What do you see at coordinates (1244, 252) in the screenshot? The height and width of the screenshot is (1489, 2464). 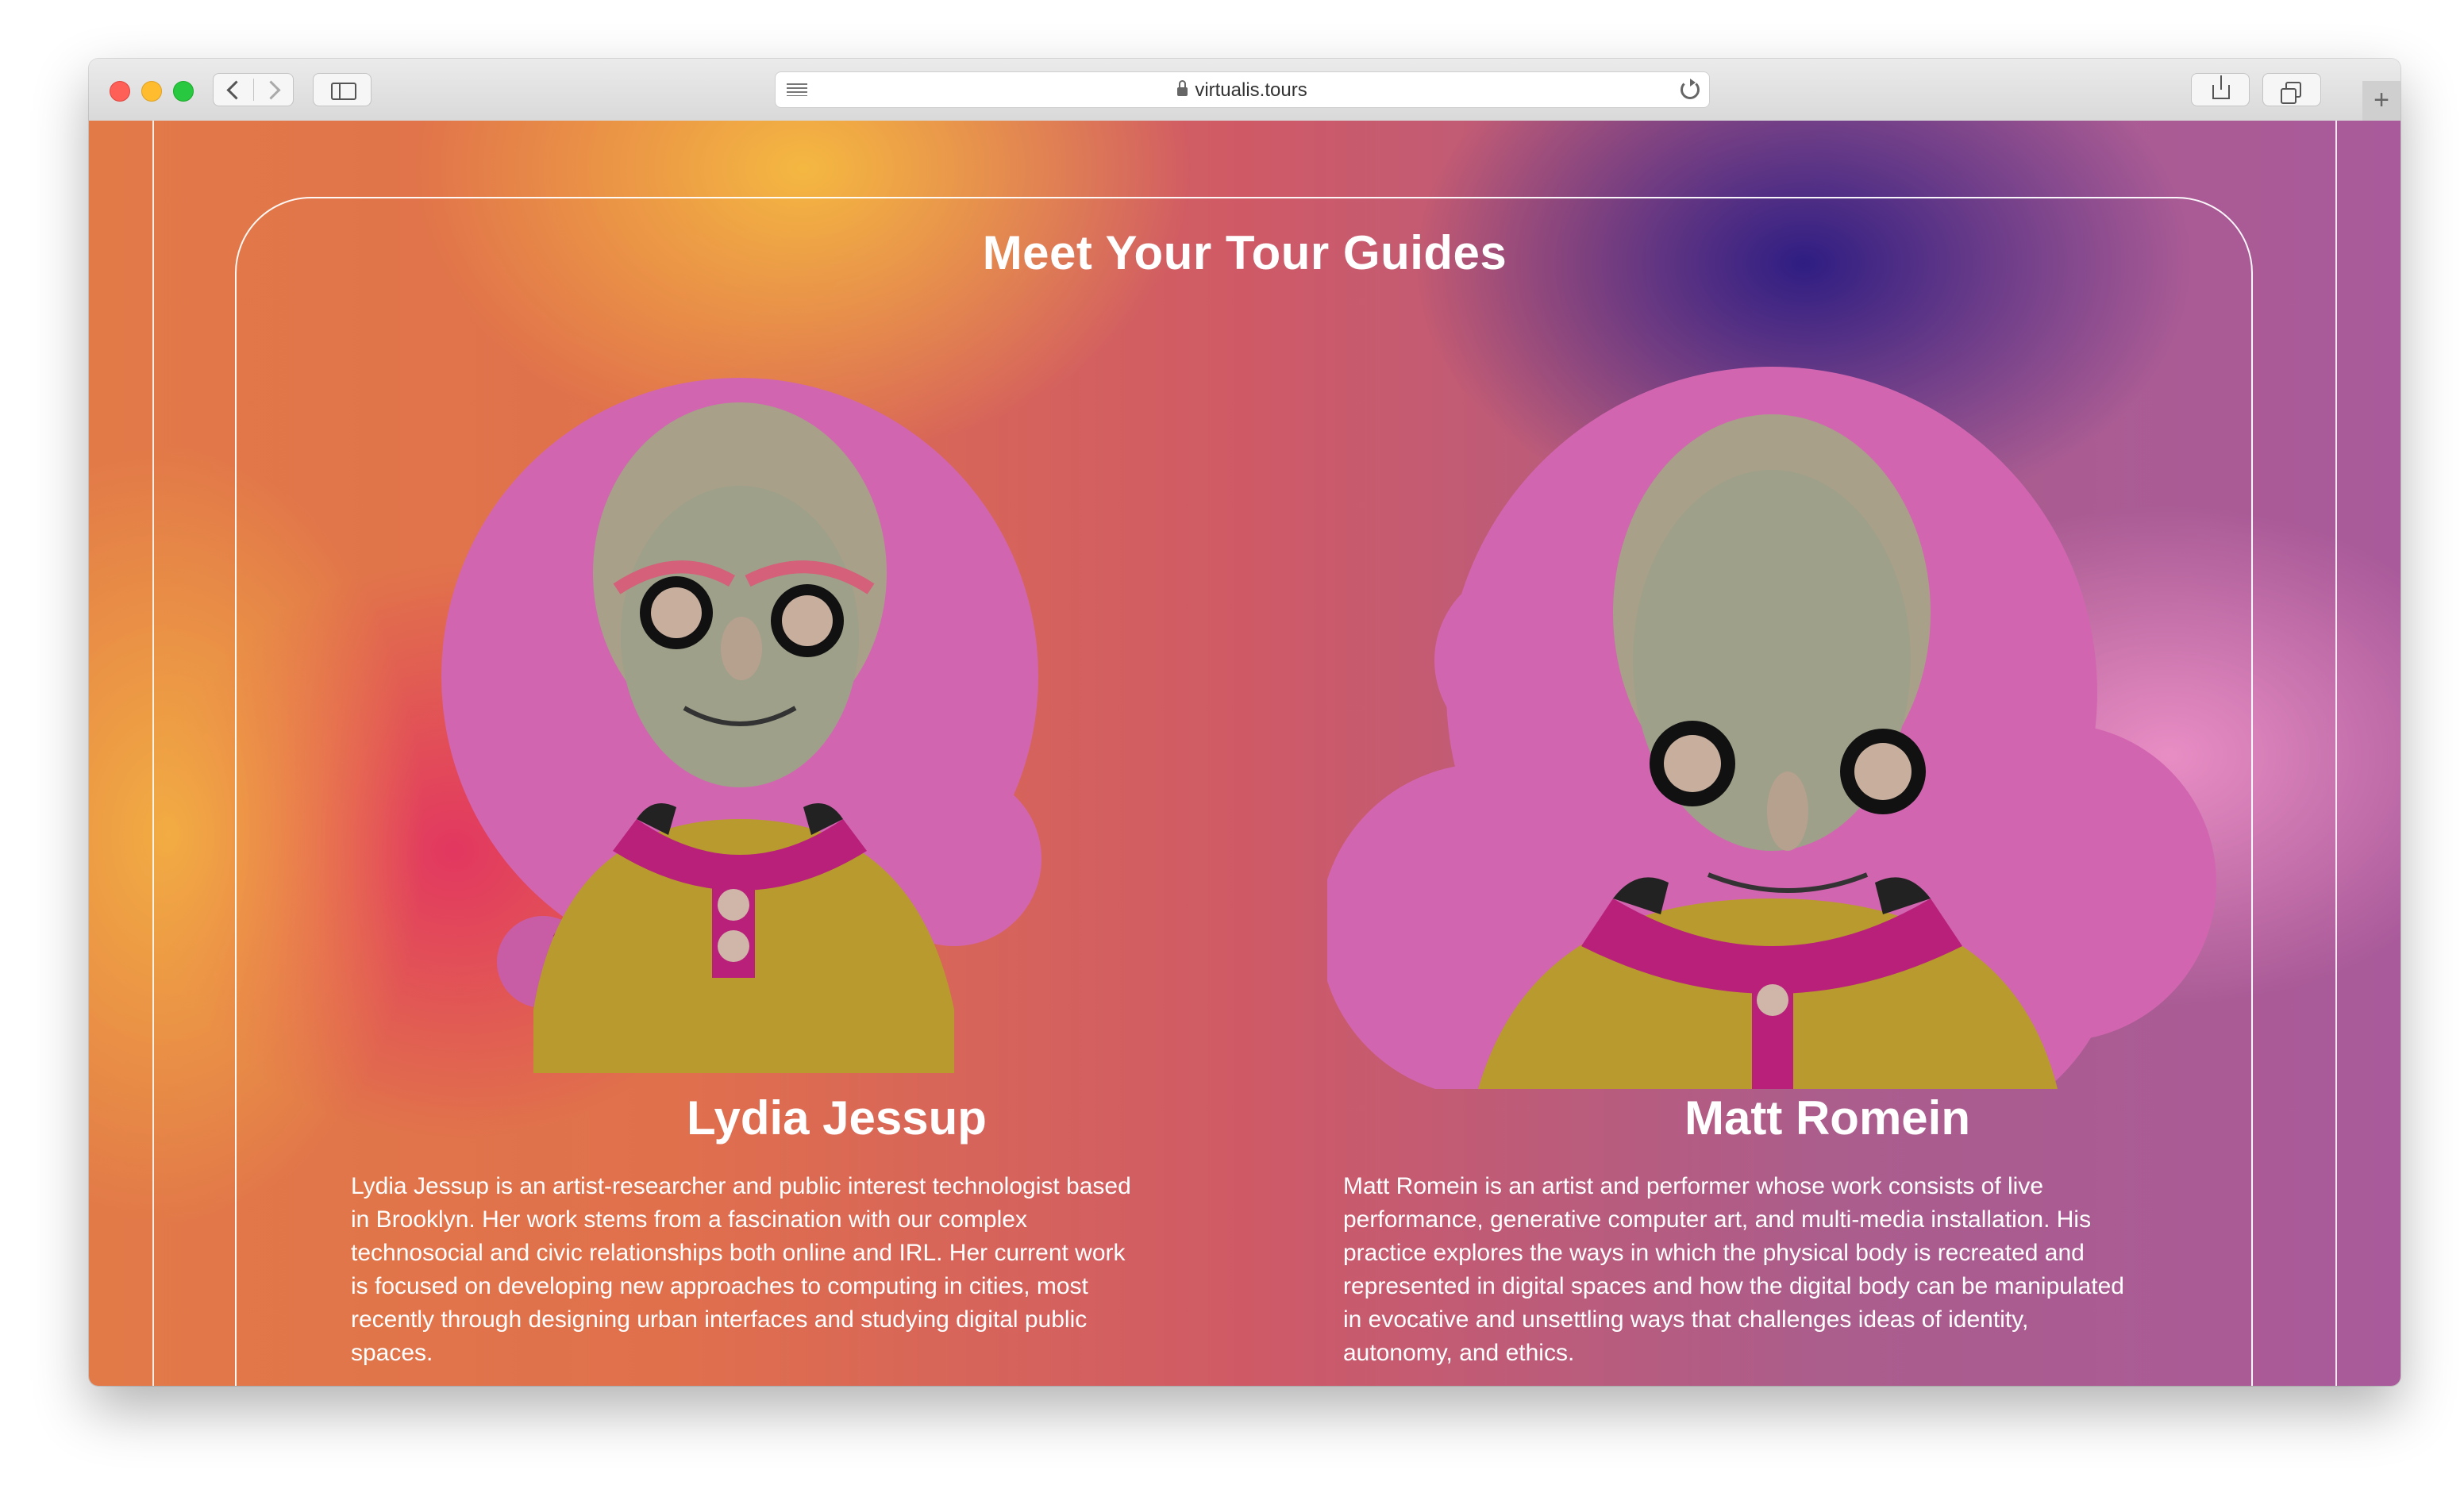 I see `section-title: Meet Your Tour Guides` at bounding box center [1244, 252].